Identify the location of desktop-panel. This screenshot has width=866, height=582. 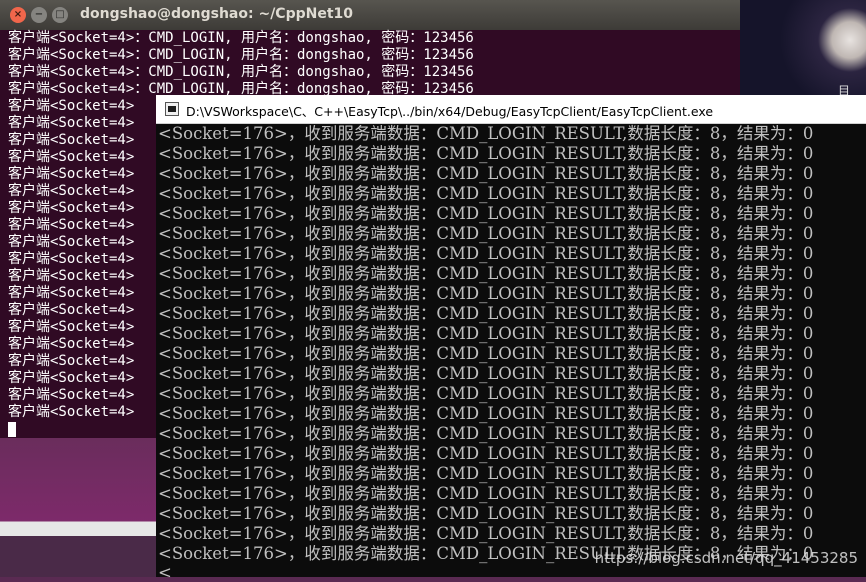
(78, 529).